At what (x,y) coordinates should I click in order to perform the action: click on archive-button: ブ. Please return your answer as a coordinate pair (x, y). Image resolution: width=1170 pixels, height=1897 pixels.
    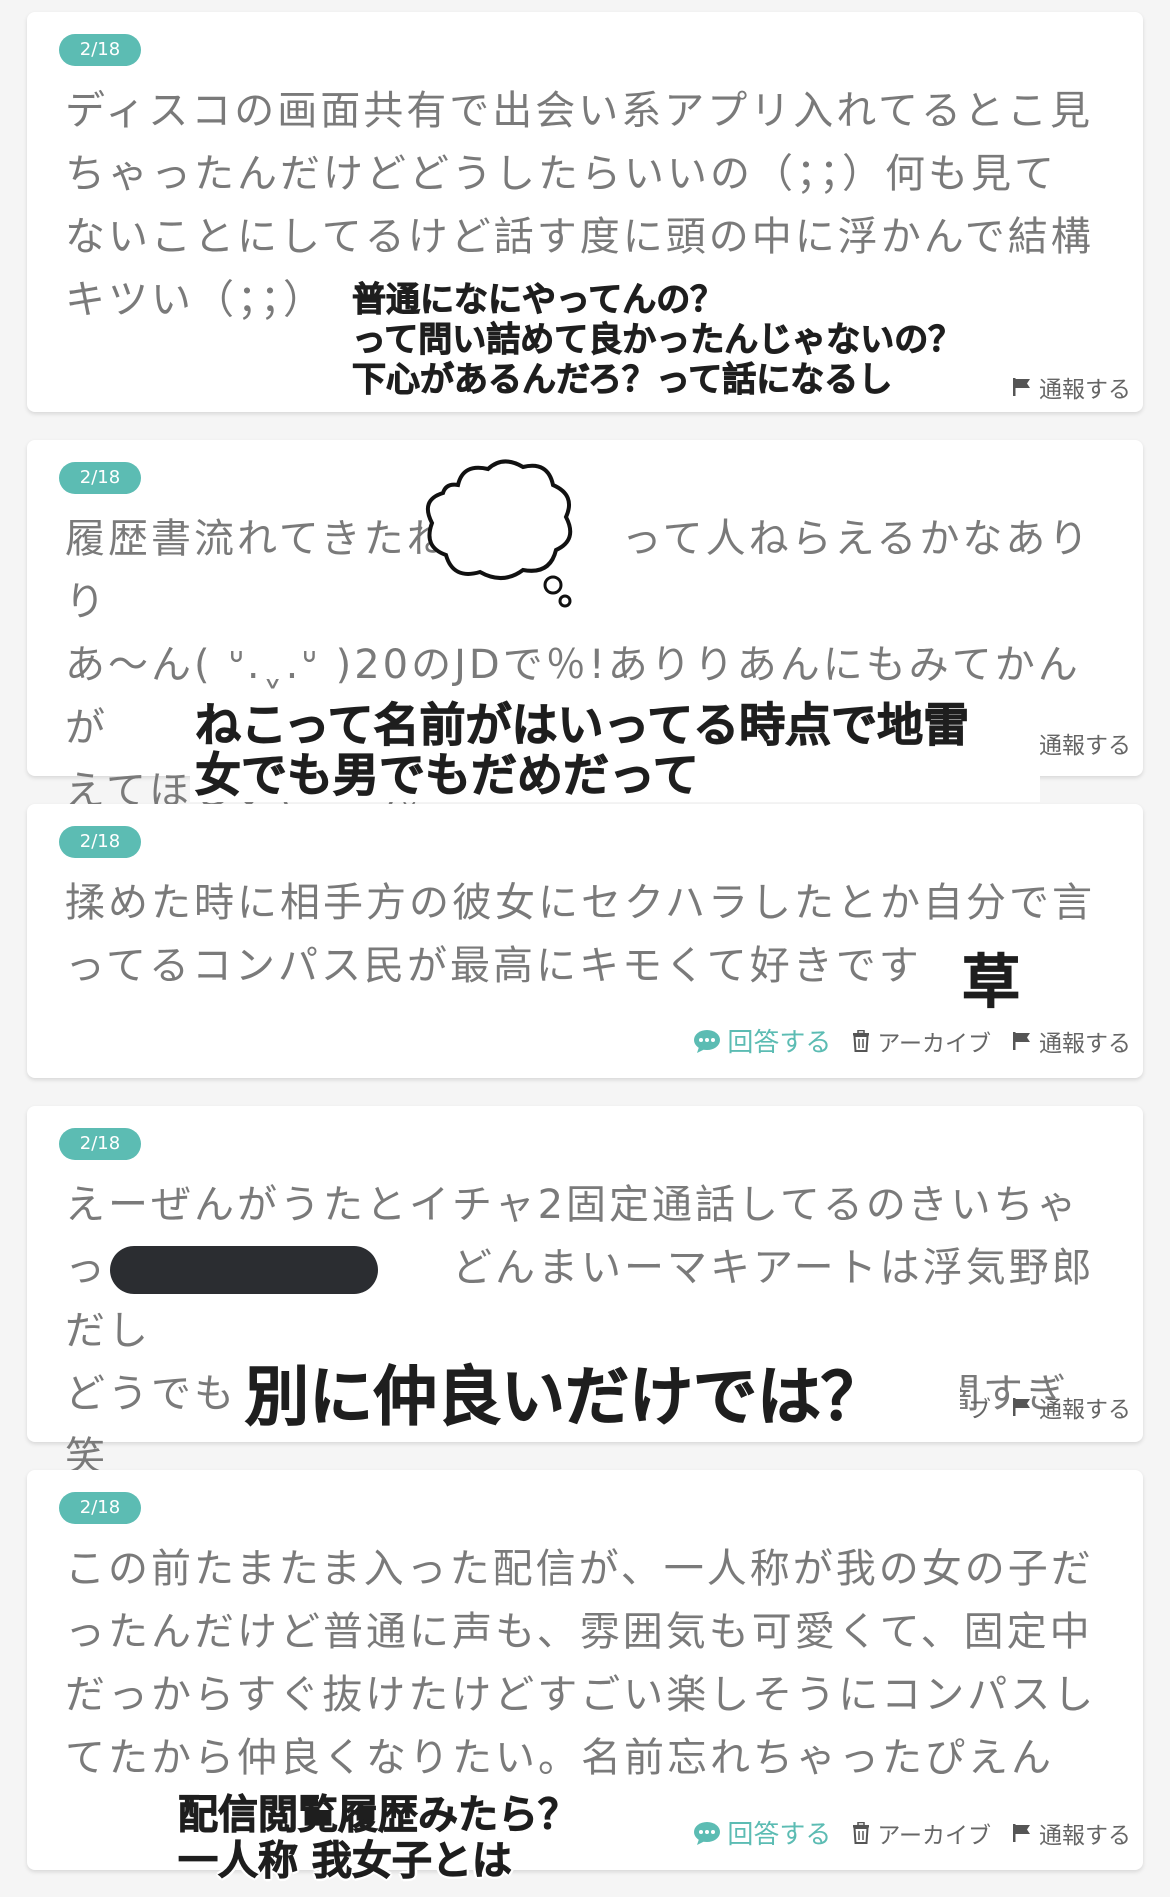
    Looking at the image, I should click on (979, 1407).